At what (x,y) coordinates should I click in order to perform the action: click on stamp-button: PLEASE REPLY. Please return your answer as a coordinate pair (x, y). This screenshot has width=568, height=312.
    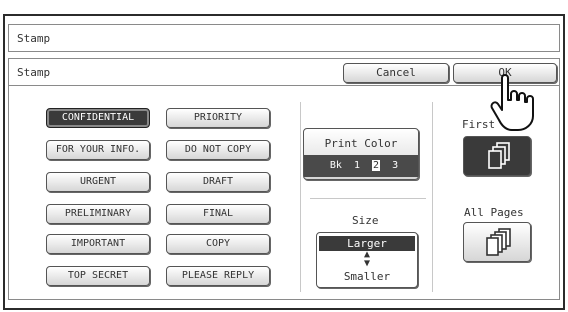
    Looking at the image, I should click on (218, 276).